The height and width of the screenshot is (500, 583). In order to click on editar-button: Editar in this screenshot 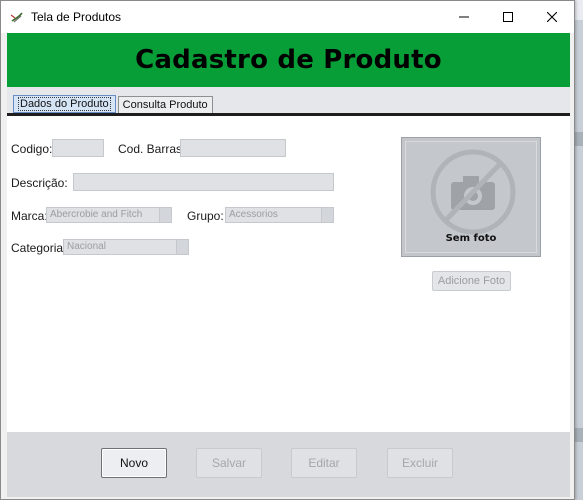, I will do `click(324, 463)`.